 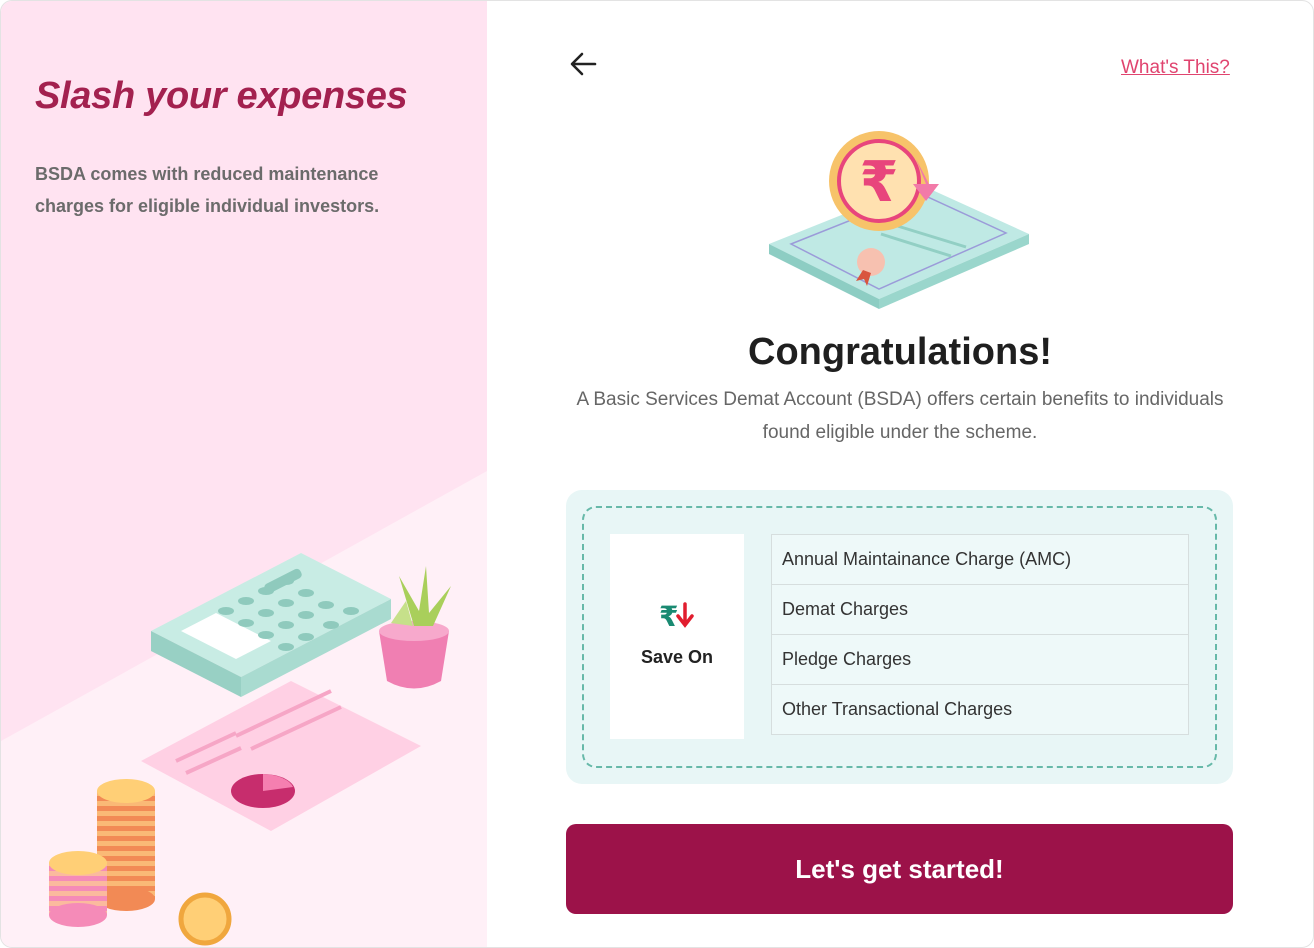 I want to click on save-on-label: Save On, so click(x=677, y=657).